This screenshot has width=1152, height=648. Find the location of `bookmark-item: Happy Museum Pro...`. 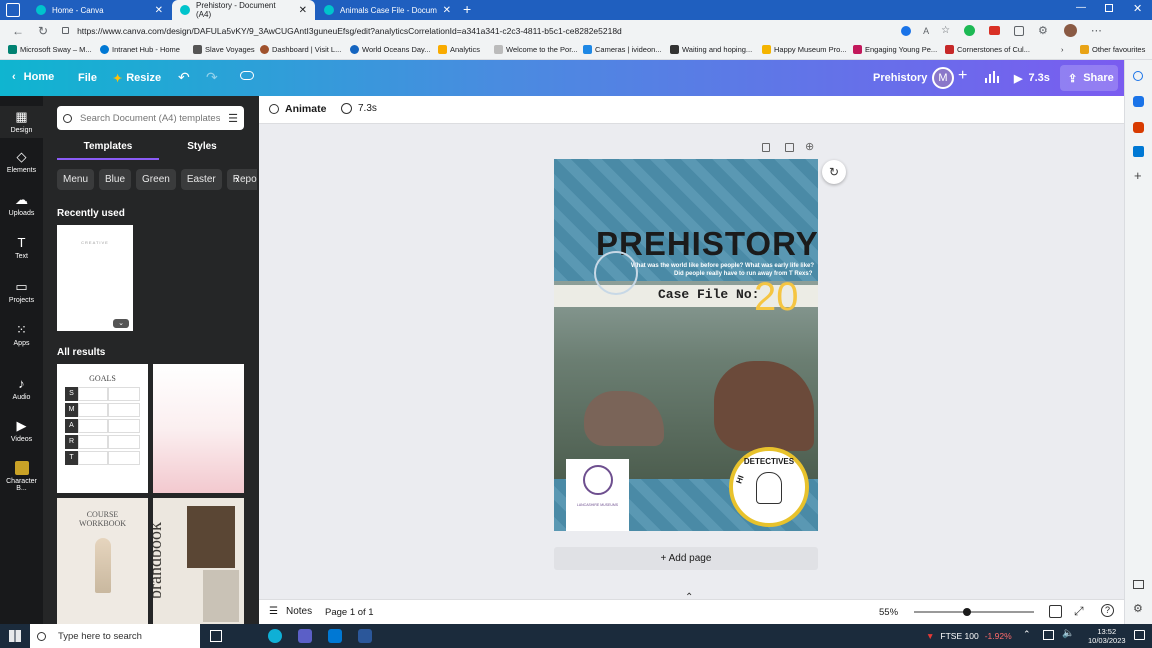

bookmark-item: Happy Museum Pro... is located at coordinates (804, 49).